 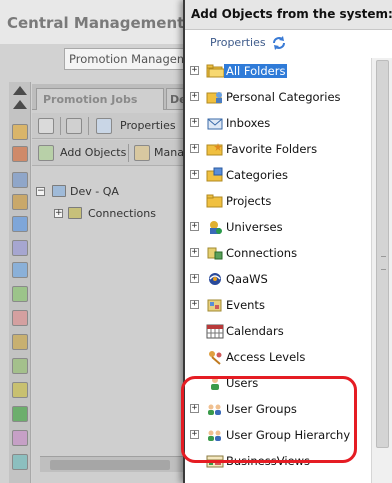 I want to click on rail-promotion-icon, so click(x=20, y=414).